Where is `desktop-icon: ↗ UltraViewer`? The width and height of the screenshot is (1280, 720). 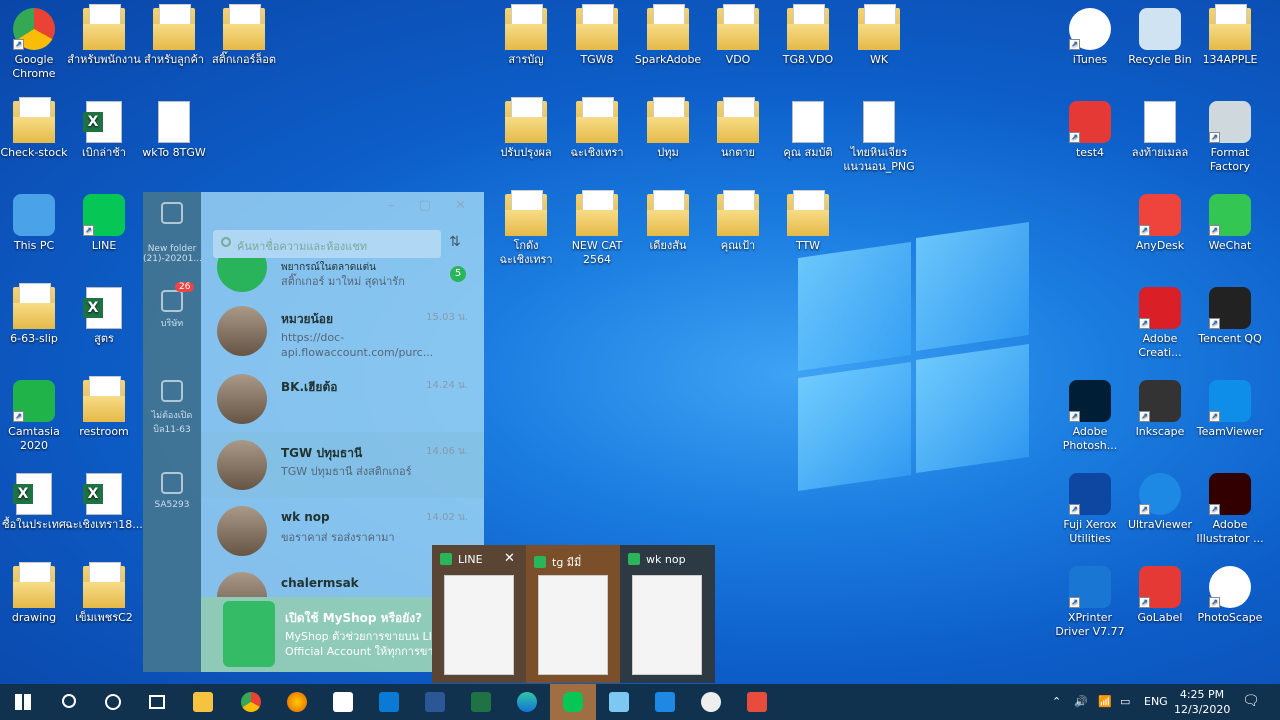
desktop-icon: ↗ UltraViewer is located at coordinates (1160, 502).